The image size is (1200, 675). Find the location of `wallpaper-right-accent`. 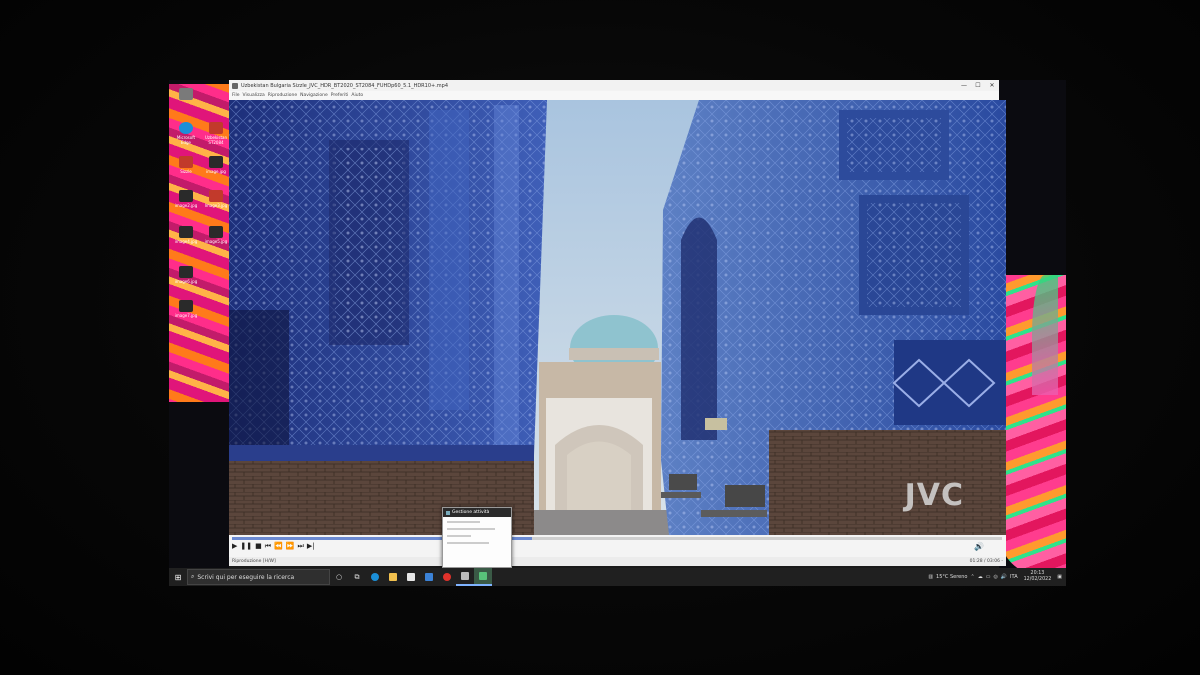

wallpaper-right-accent is located at coordinates (1045, 335).